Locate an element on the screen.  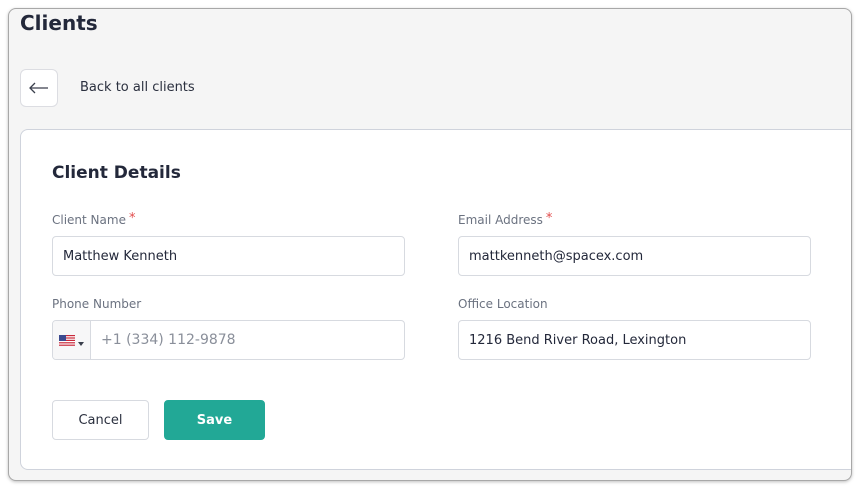
email-input is located at coordinates (634, 256).